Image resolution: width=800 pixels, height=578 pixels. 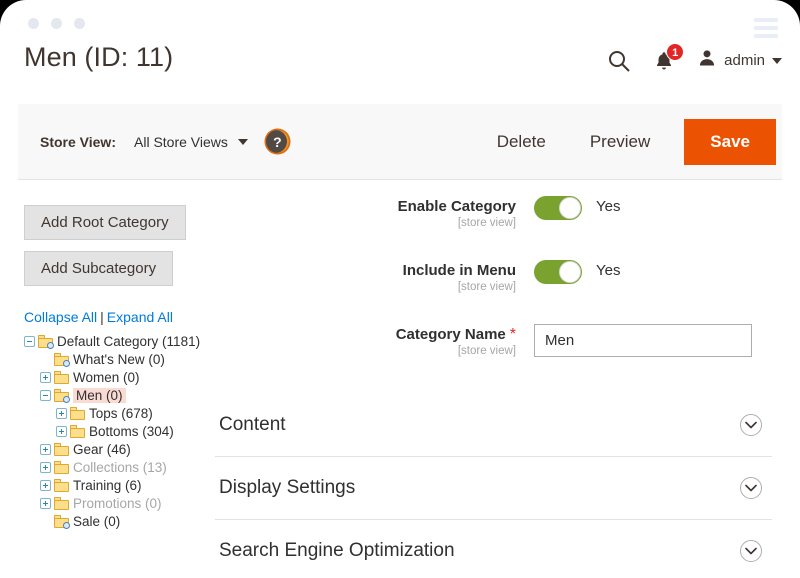 I want to click on include-in-menu-toggle, so click(x=558, y=272).